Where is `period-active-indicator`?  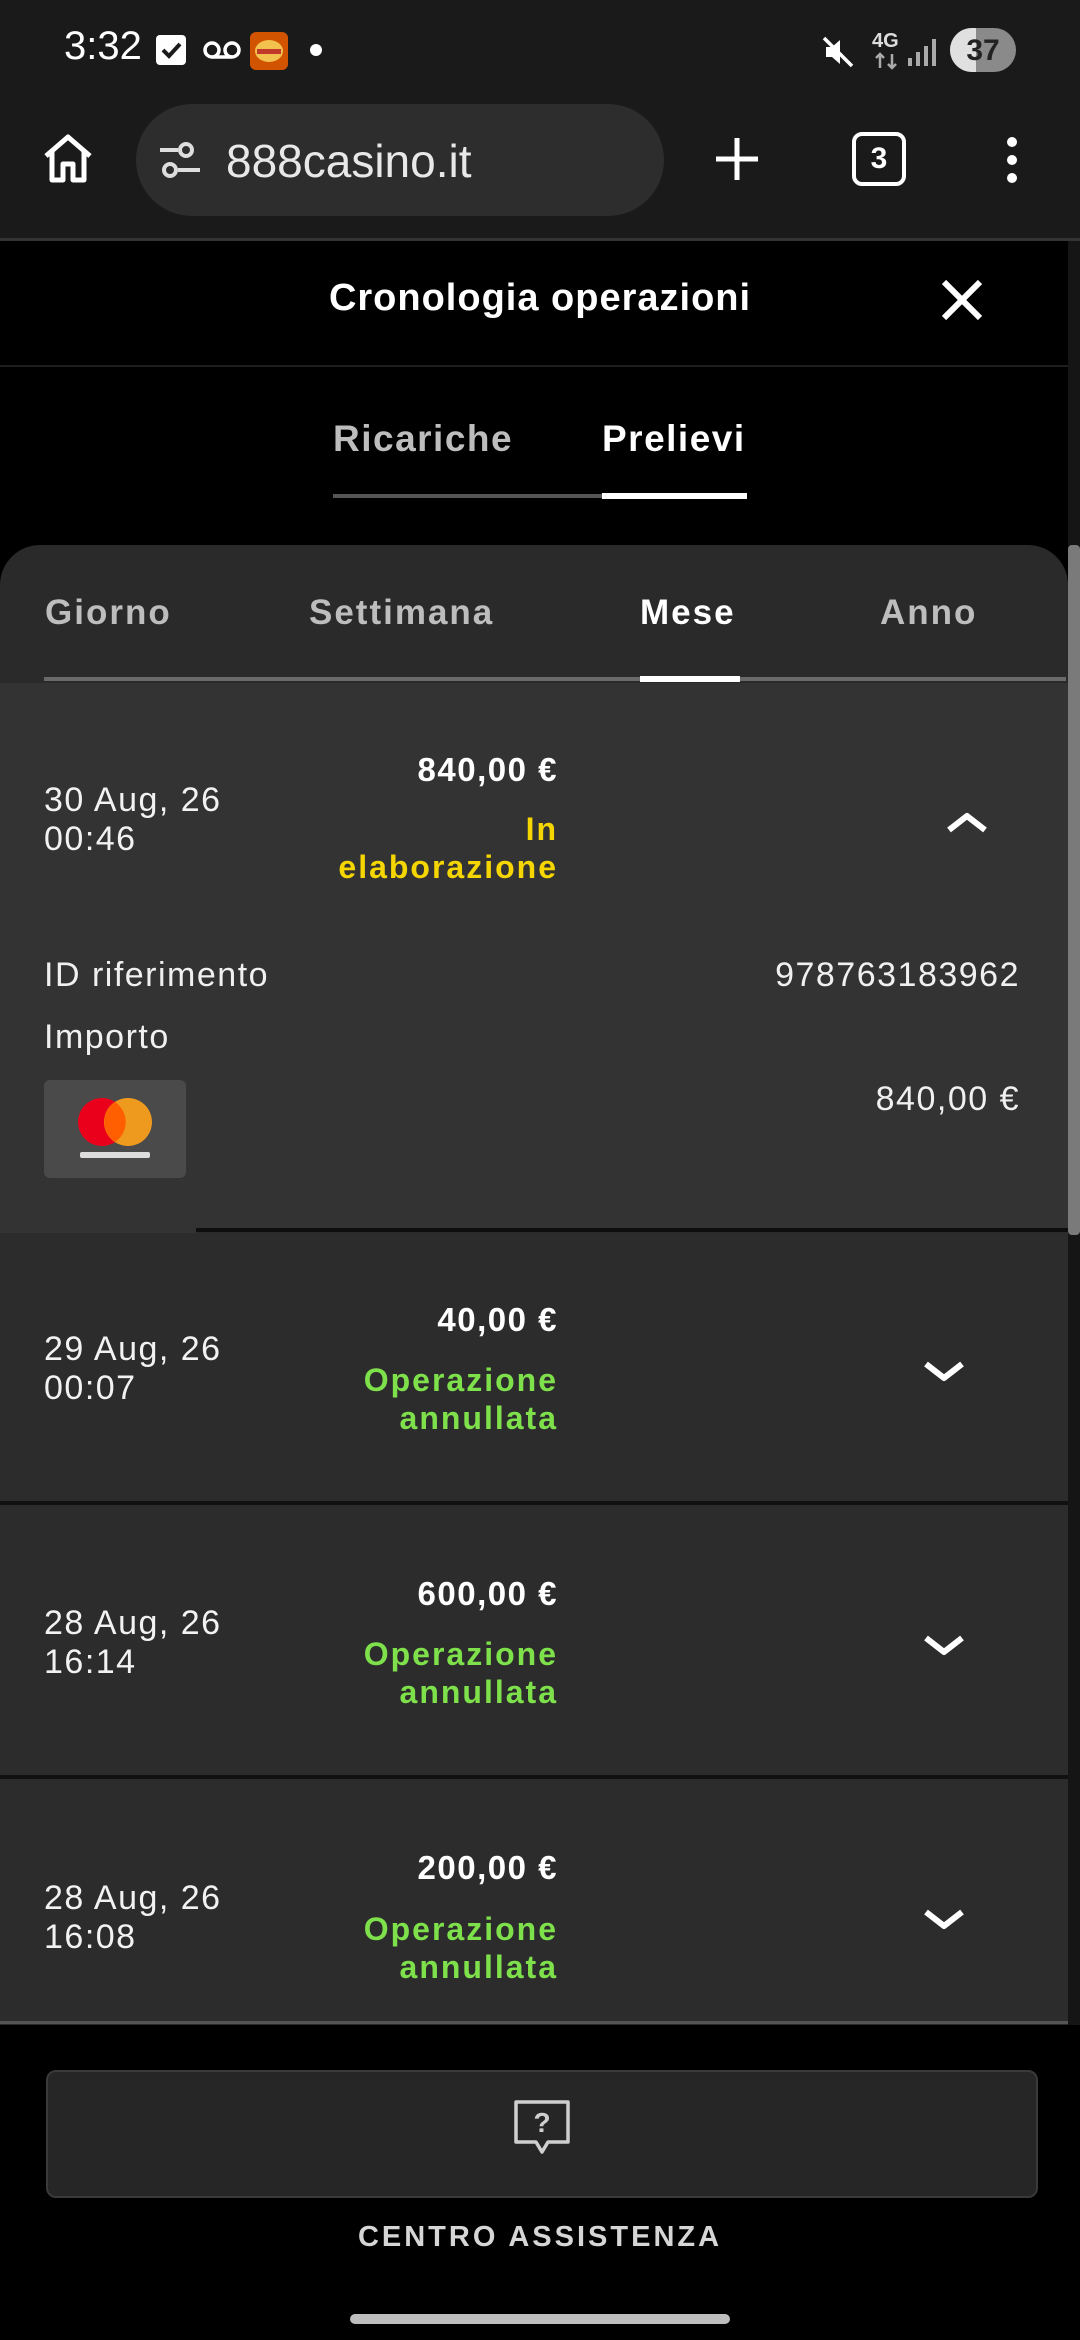
period-active-indicator is located at coordinates (690, 679).